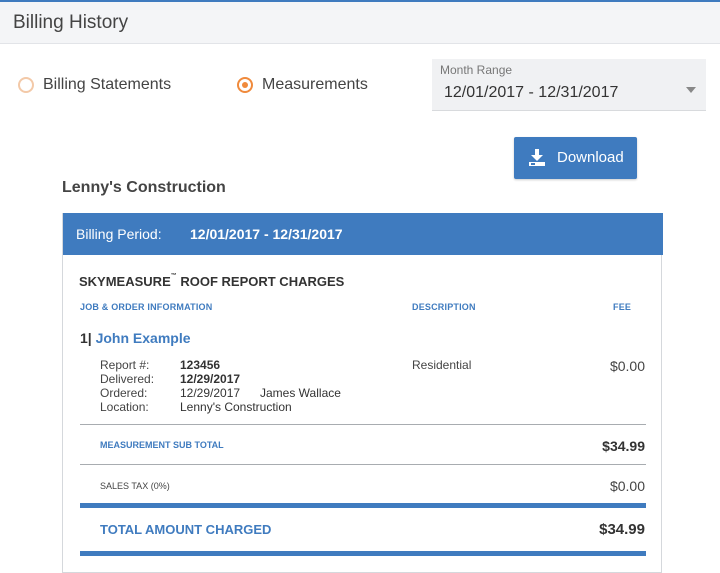  Describe the element at coordinates (143, 338) in the screenshot. I see `order-customer-link: John Example` at that location.